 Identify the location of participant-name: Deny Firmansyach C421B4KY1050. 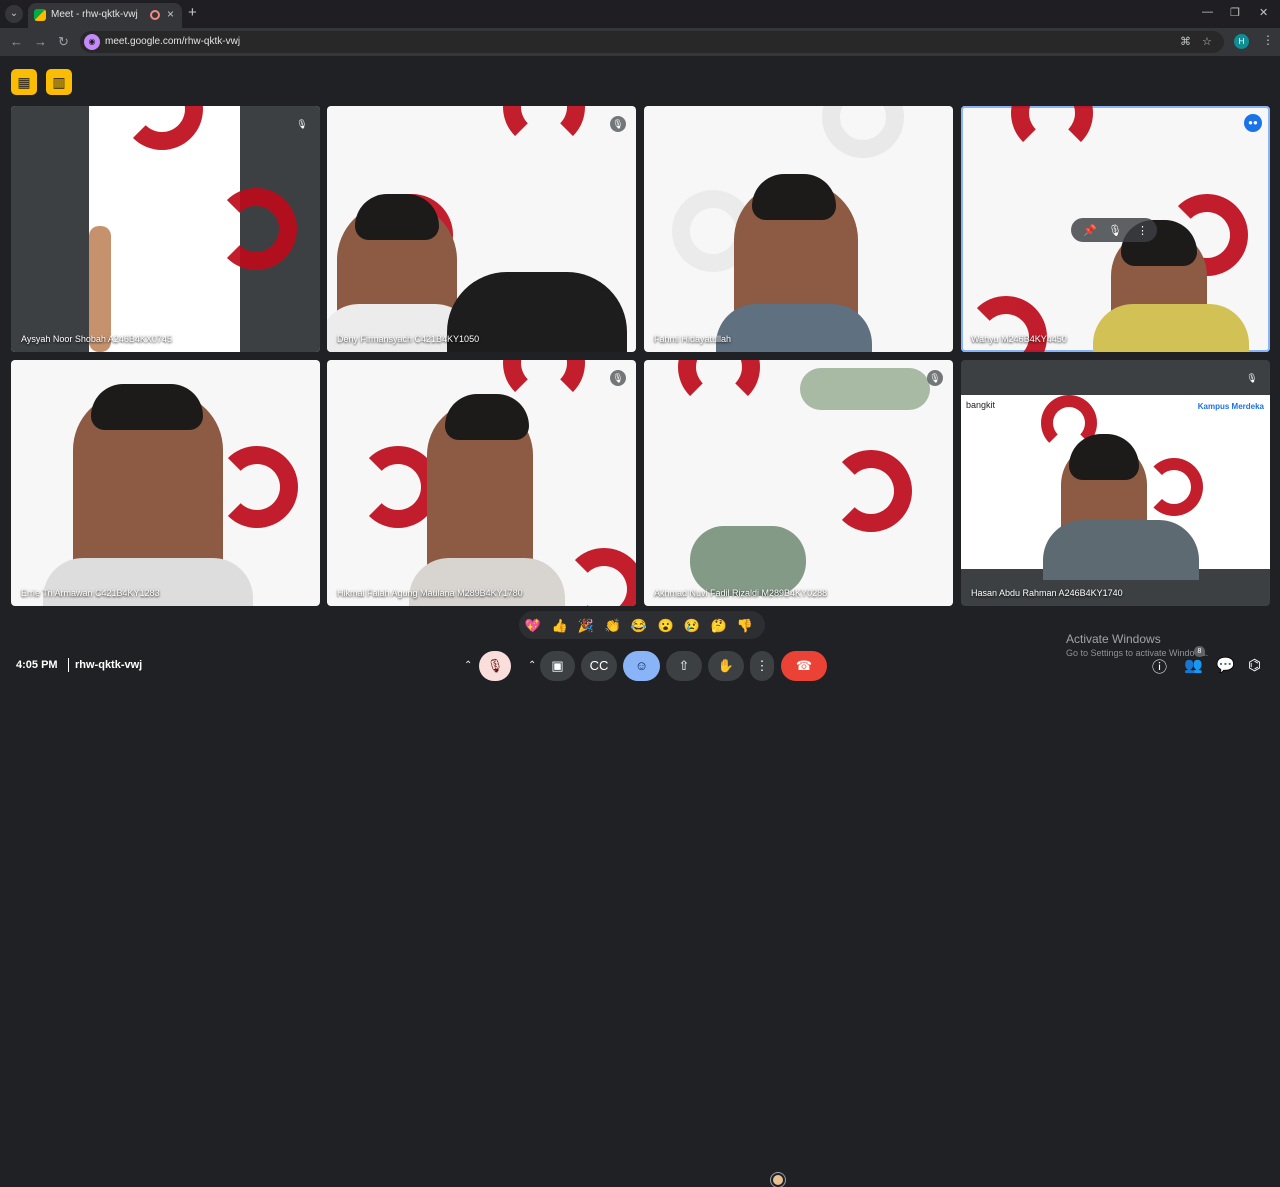
(408, 339).